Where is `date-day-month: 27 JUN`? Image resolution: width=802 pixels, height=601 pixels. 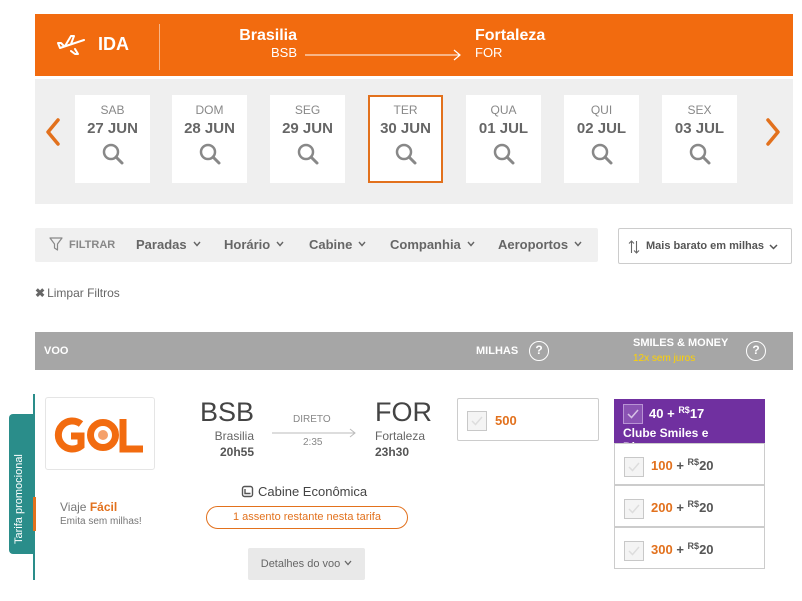 date-day-month: 27 JUN is located at coordinates (112, 128).